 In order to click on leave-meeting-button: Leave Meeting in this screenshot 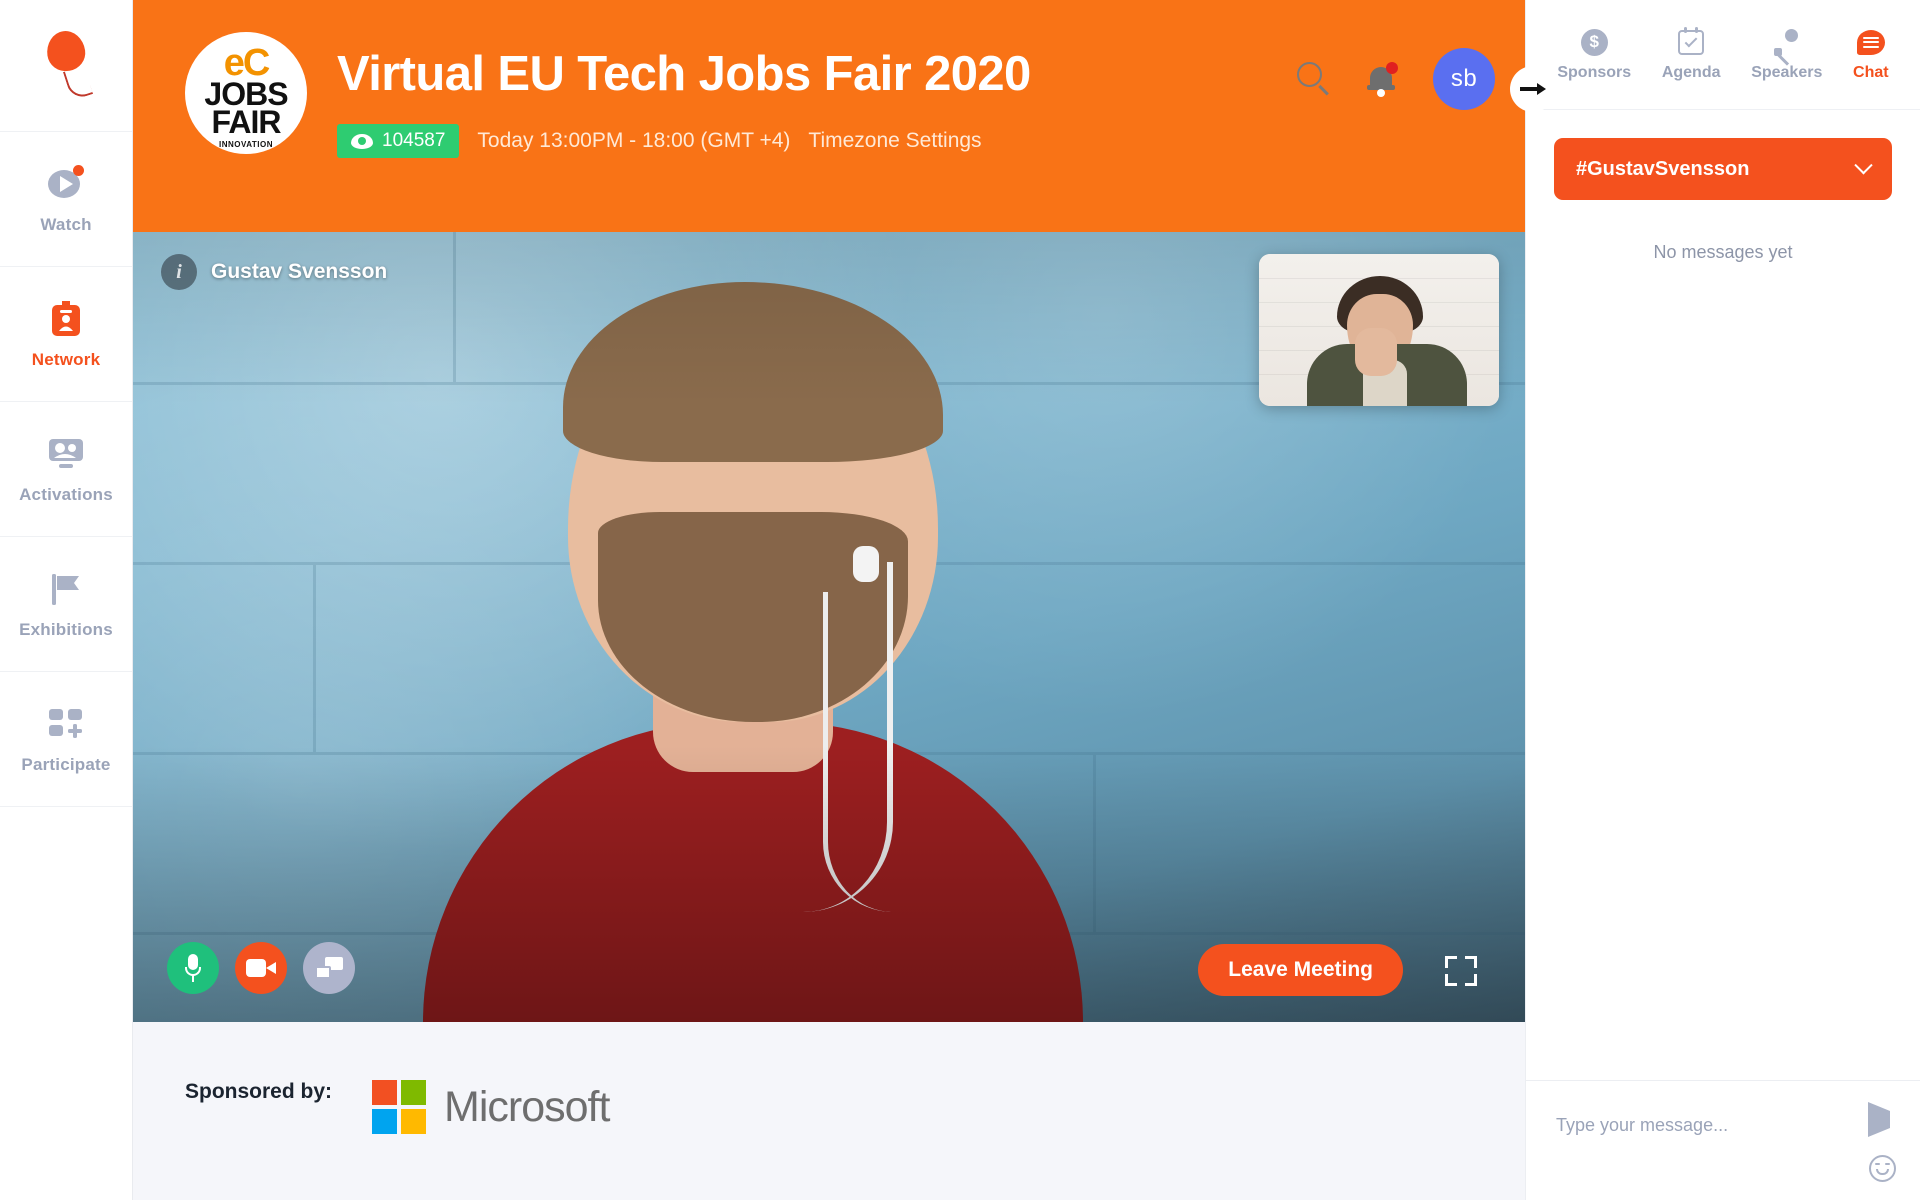, I will do `click(1300, 970)`.